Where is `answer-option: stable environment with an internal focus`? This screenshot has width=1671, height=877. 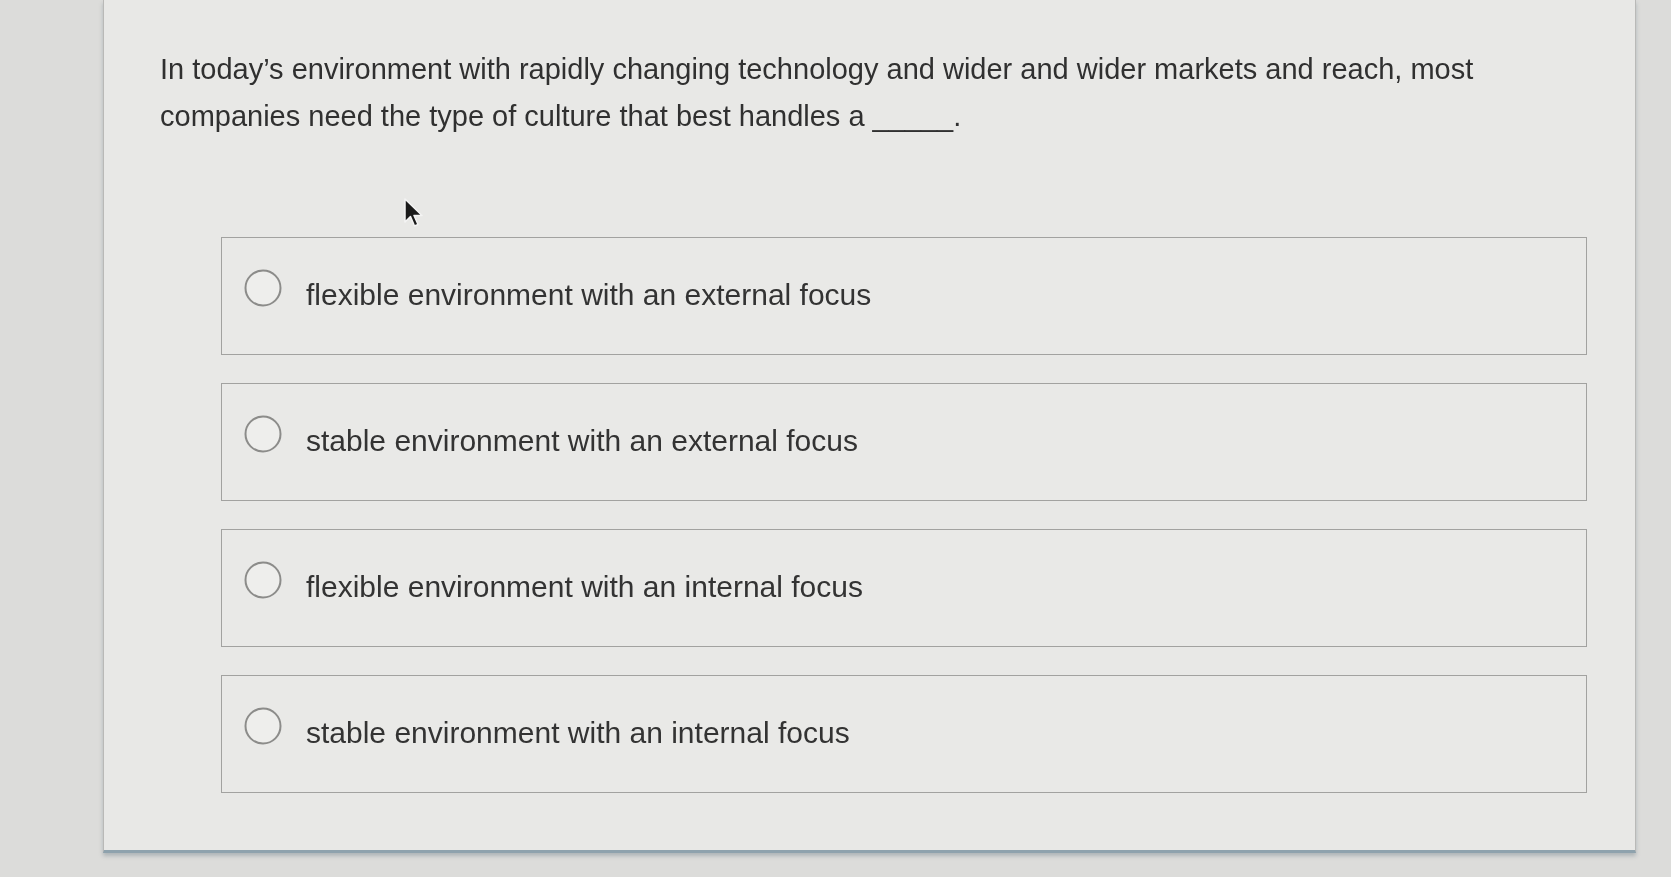 answer-option: stable environment with an internal focus is located at coordinates (904, 734).